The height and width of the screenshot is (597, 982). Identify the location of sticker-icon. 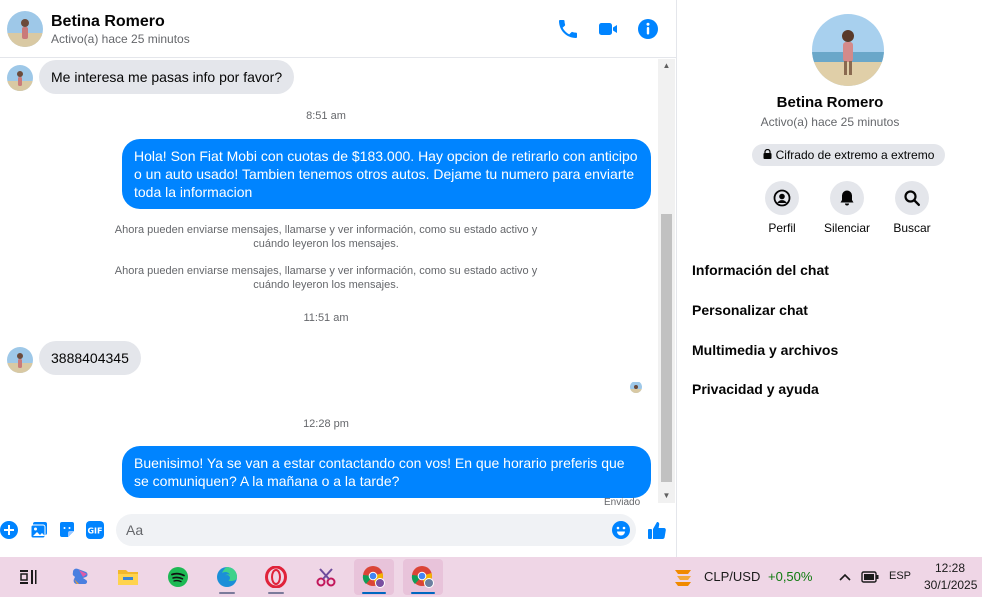
(67, 530).